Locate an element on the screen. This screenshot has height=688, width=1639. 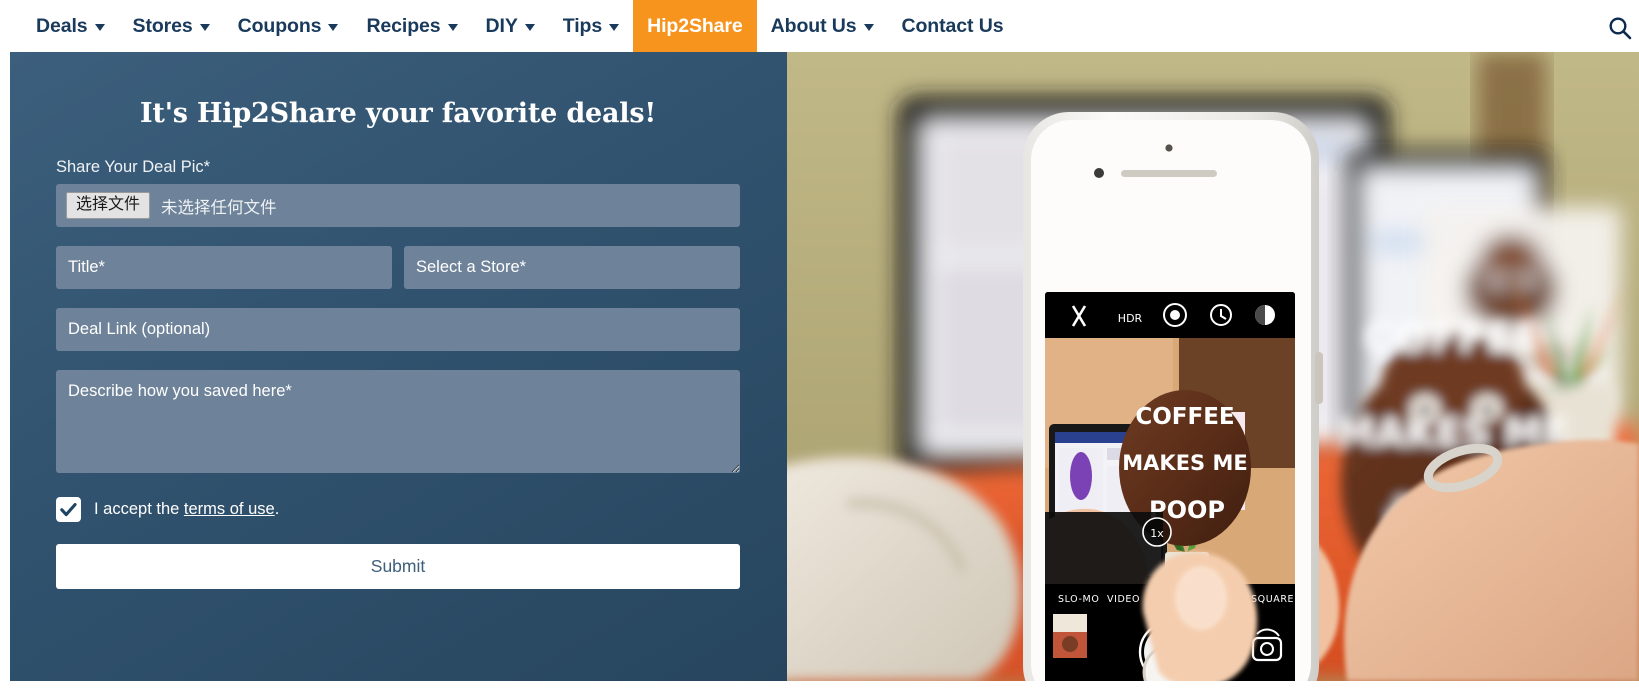
hdr-label: HDR is located at coordinates (1130, 318).